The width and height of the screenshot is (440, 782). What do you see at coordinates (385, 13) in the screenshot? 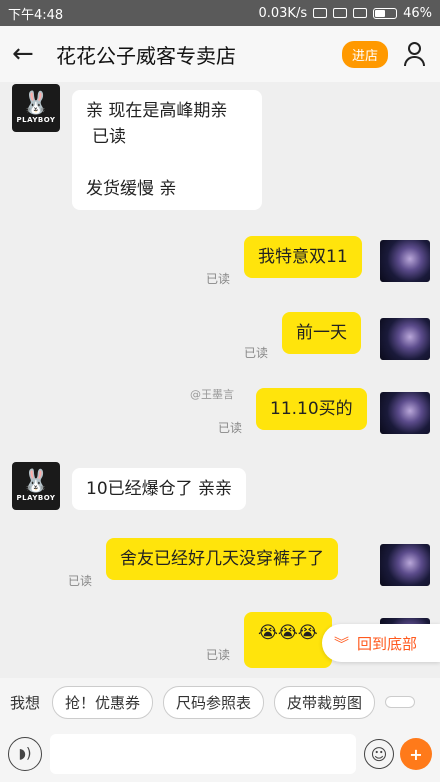
I see `battery-icon` at bounding box center [385, 13].